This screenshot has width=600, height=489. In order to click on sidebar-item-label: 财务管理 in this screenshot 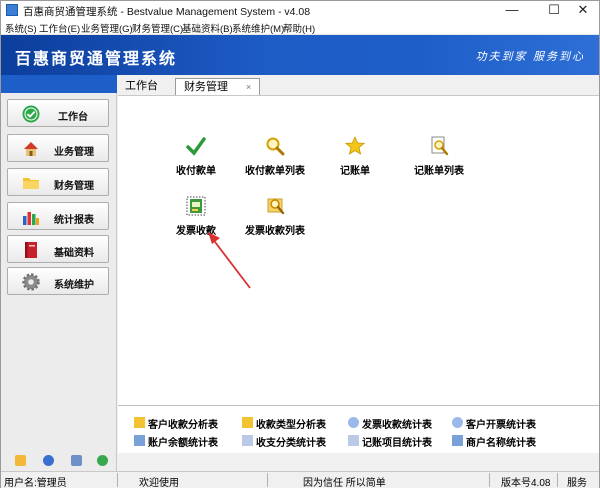, I will do `click(74, 186)`.